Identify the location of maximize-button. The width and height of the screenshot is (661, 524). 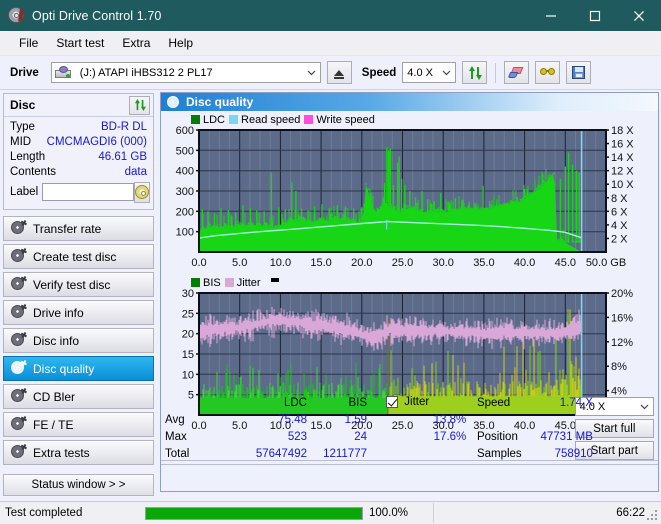
(595, 15).